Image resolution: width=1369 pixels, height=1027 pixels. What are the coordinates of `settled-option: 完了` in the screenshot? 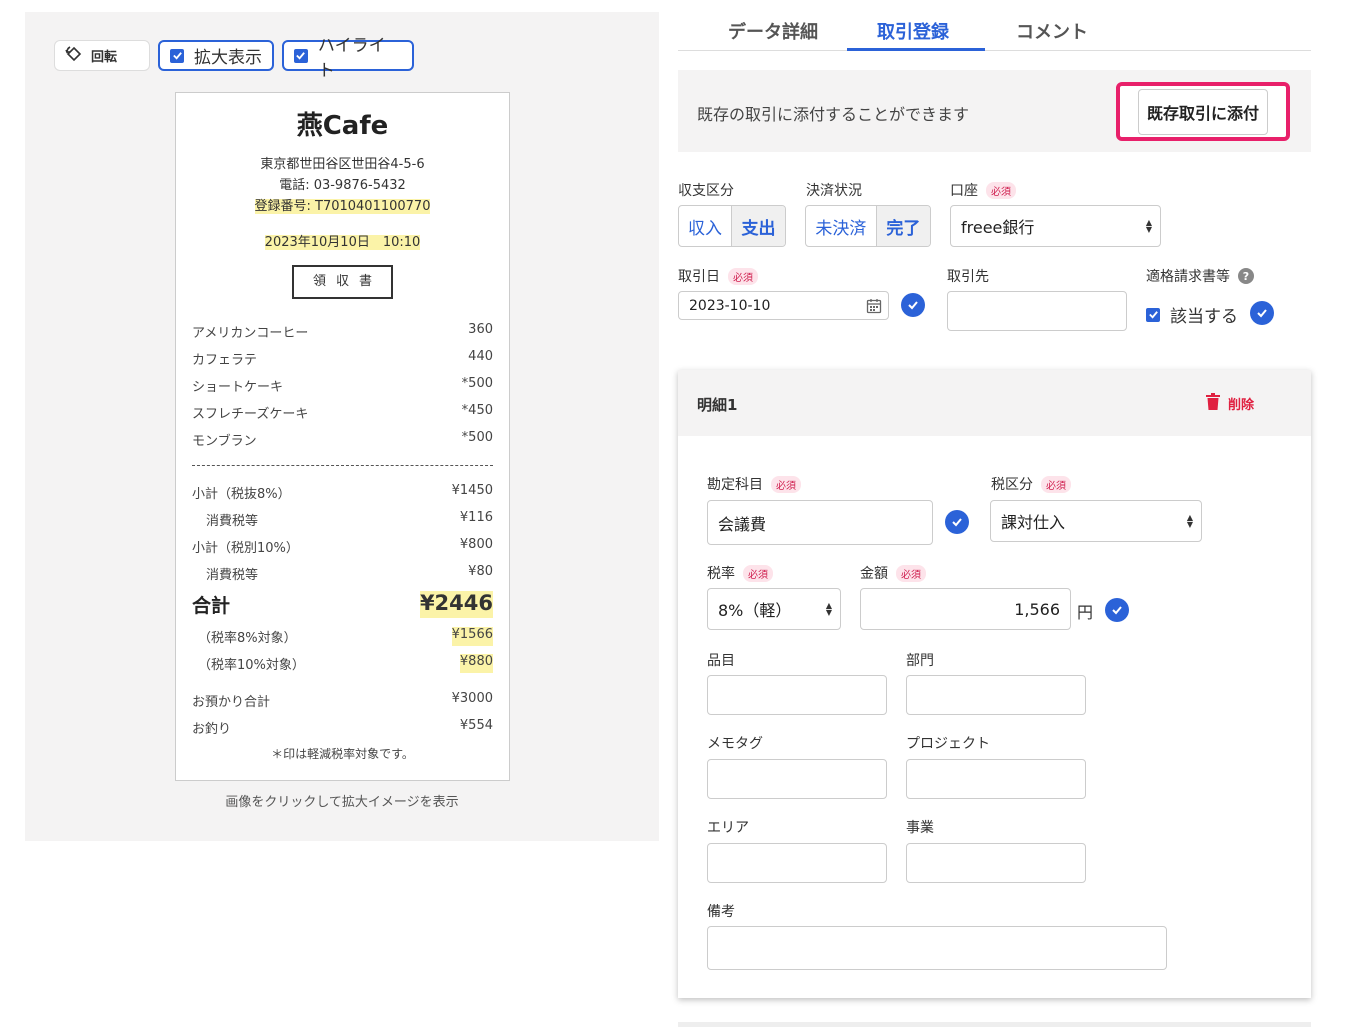 It's located at (902, 226).